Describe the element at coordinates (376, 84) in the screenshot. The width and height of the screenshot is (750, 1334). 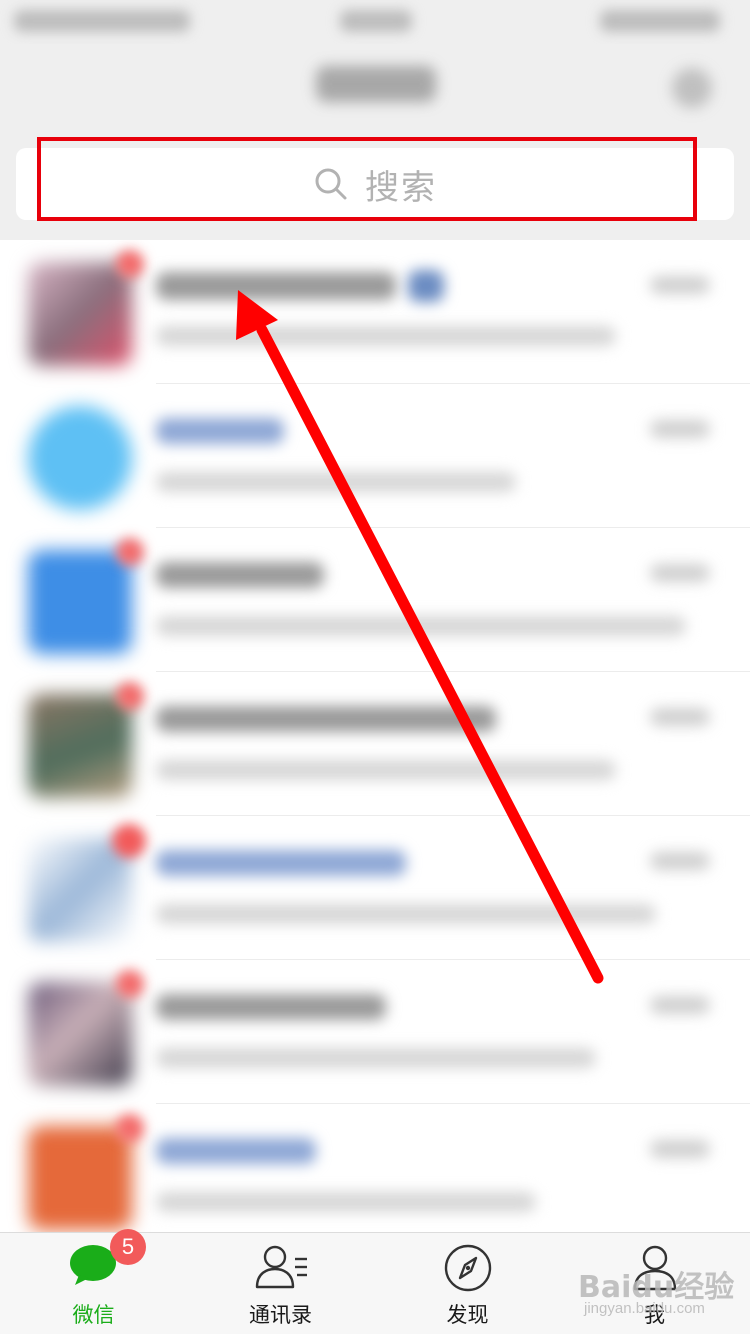
I see `page-title-blurred` at that location.